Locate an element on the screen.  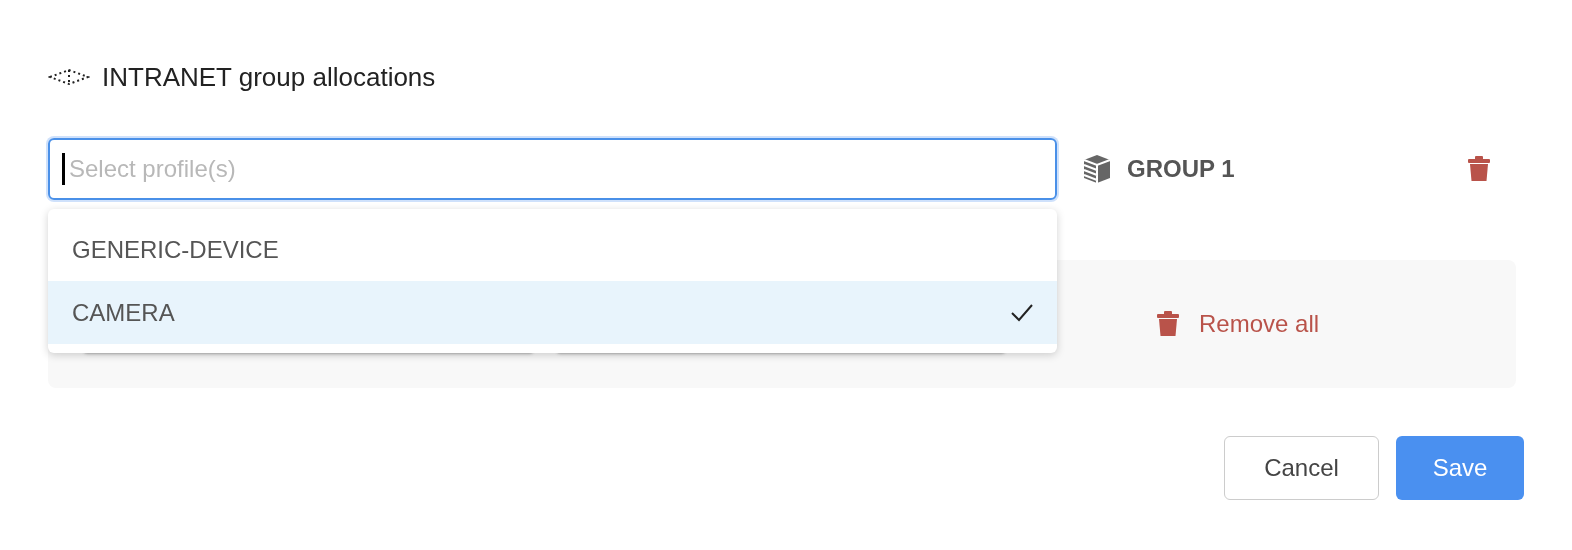
cancel-button: Cancel is located at coordinates (1301, 468).